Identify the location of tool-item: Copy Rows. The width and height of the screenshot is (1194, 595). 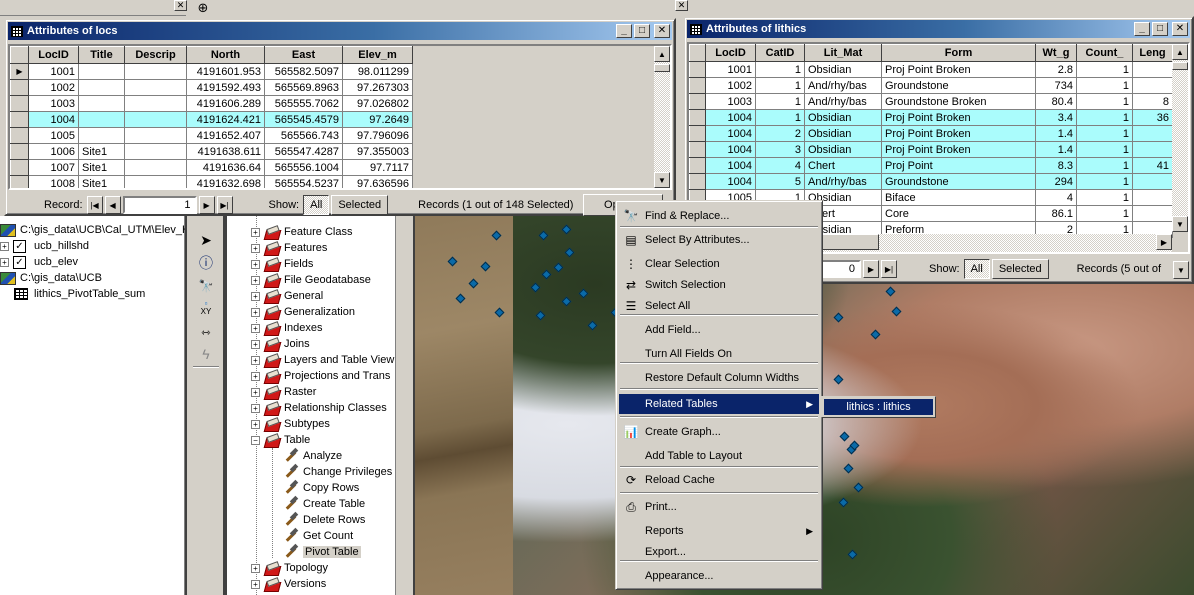
(321, 488).